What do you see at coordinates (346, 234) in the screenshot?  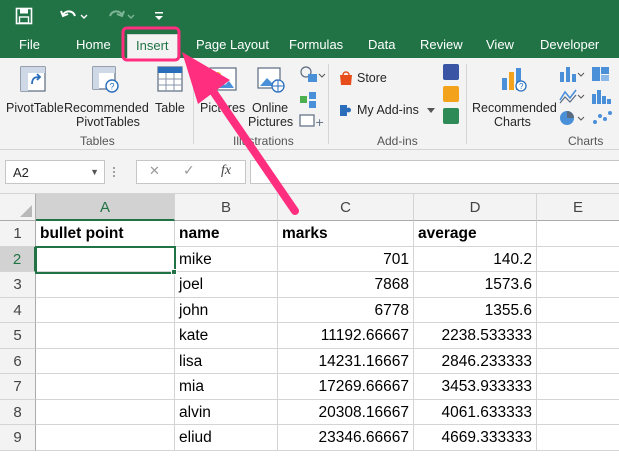 I see `grid-cell-c1: marks` at bounding box center [346, 234].